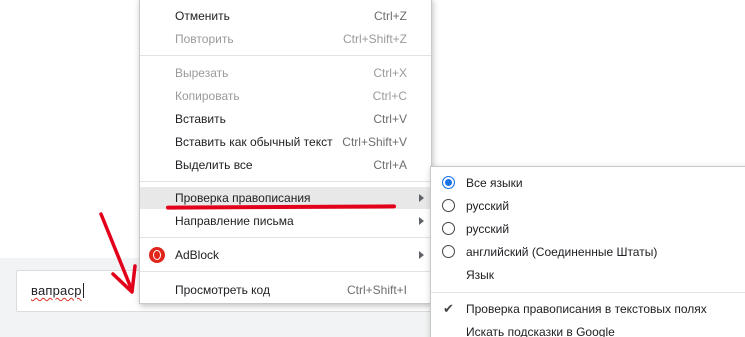  Describe the element at coordinates (285, 119) in the screenshot. I see `menu-item-paste: Вставить Ctrl+V` at that location.